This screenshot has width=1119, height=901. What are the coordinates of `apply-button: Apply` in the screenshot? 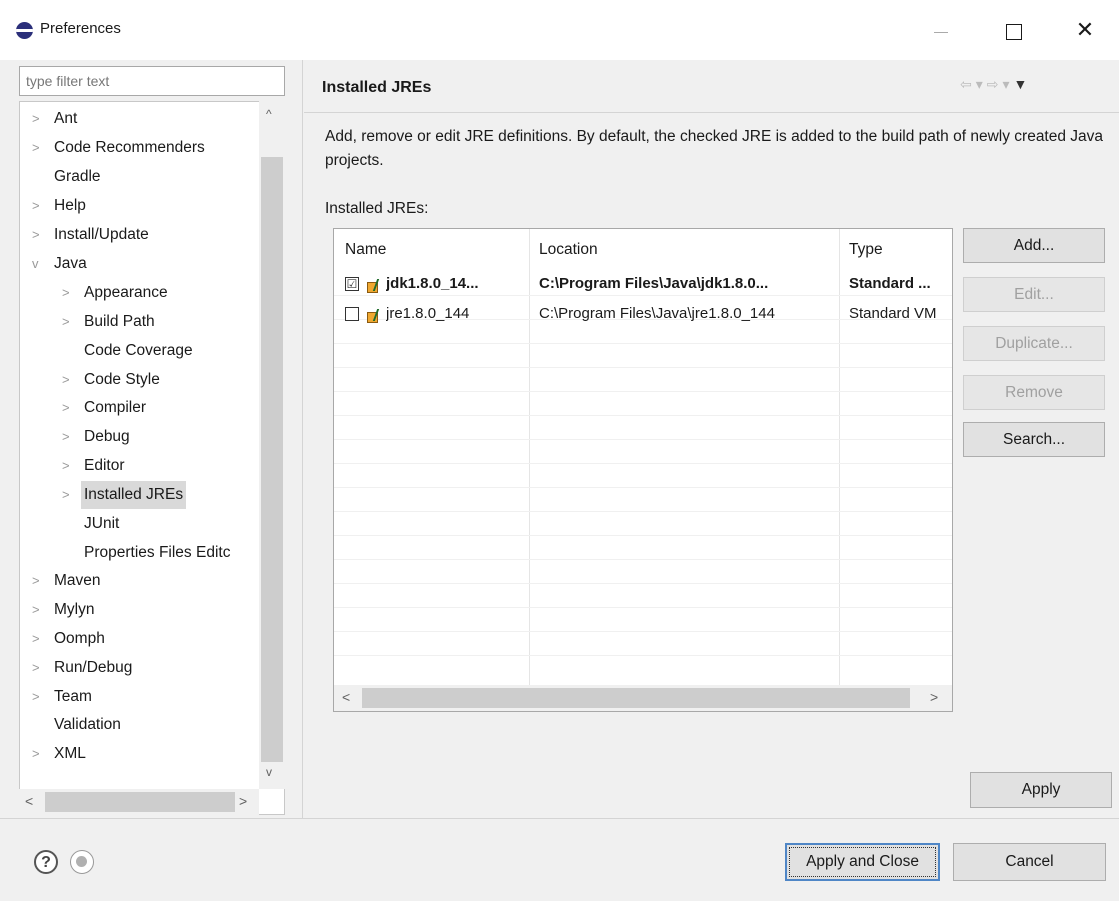 It's located at (1041, 790).